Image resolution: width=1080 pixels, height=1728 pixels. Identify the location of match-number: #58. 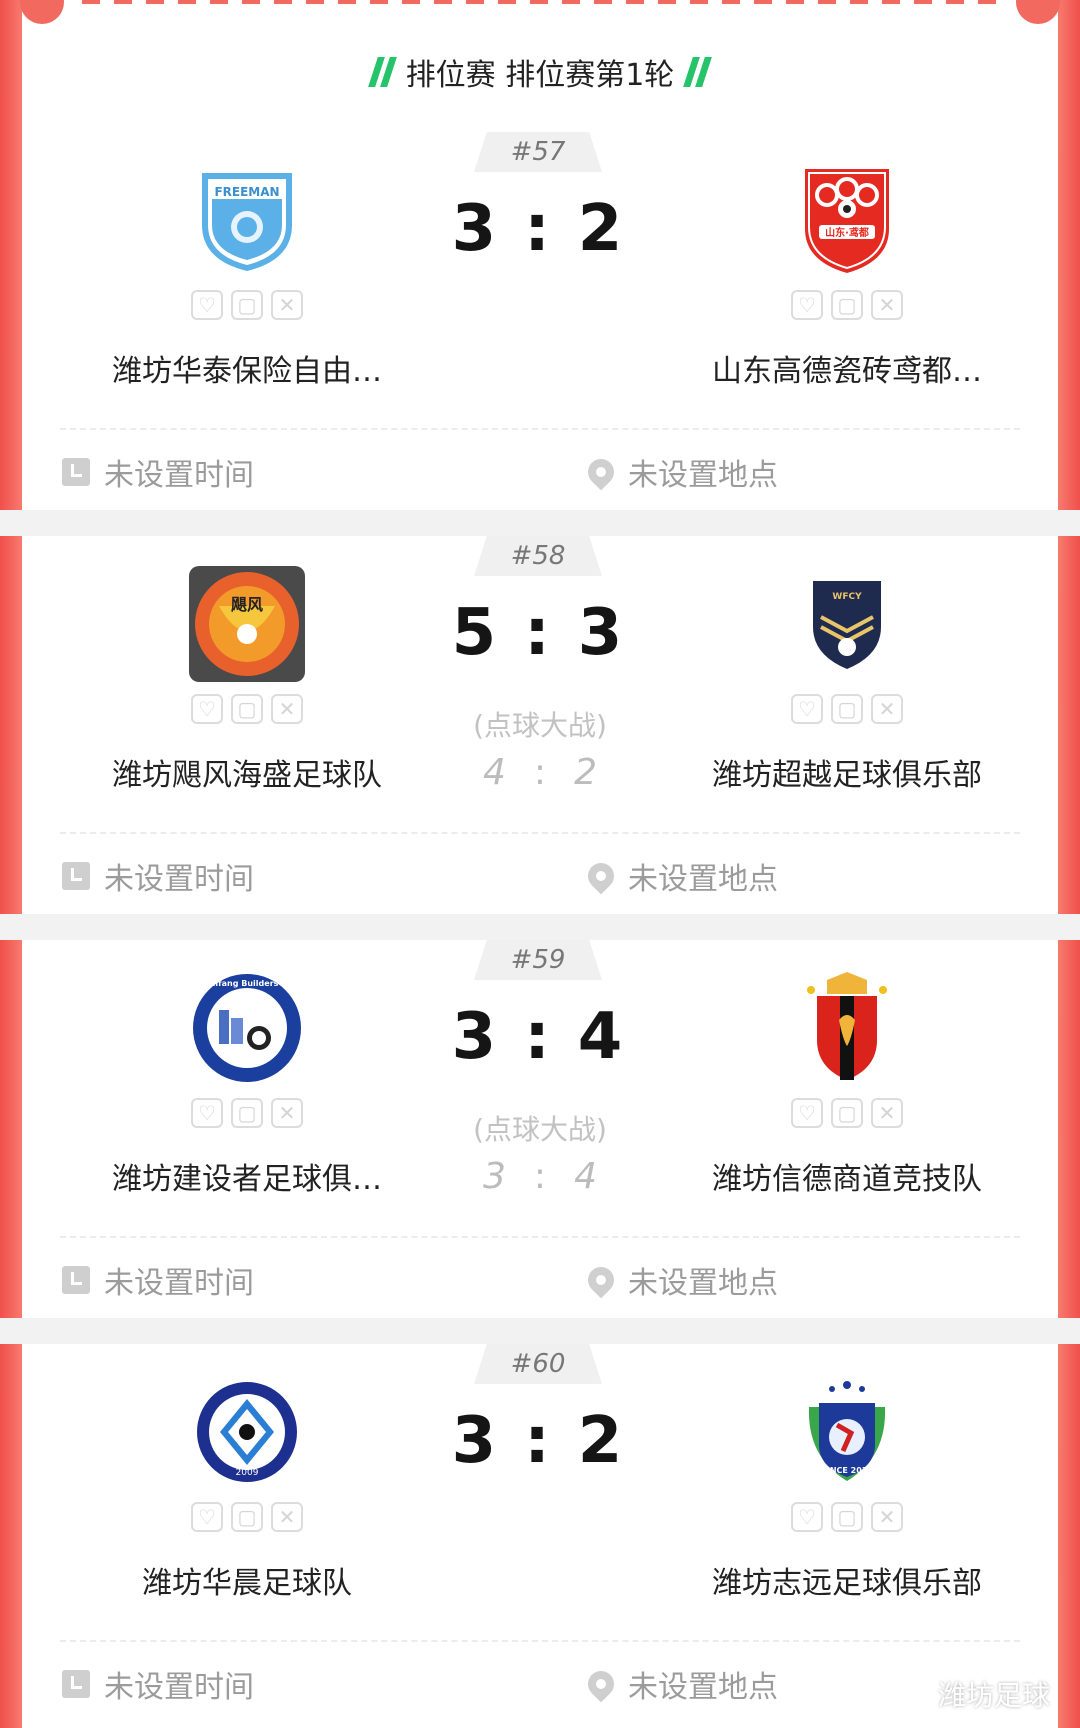
(538, 556).